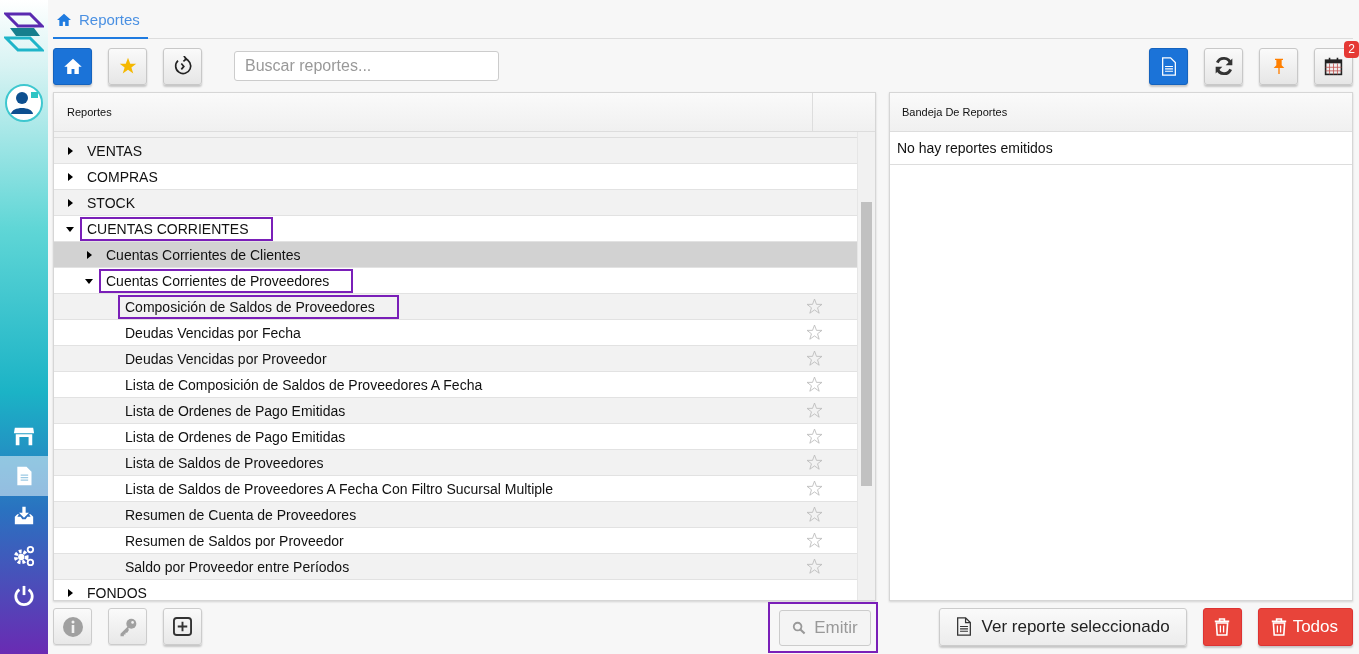  Describe the element at coordinates (224, 463) in the screenshot. I see `tree-item-label: Lista de Saldos de Proveedores` at that location.